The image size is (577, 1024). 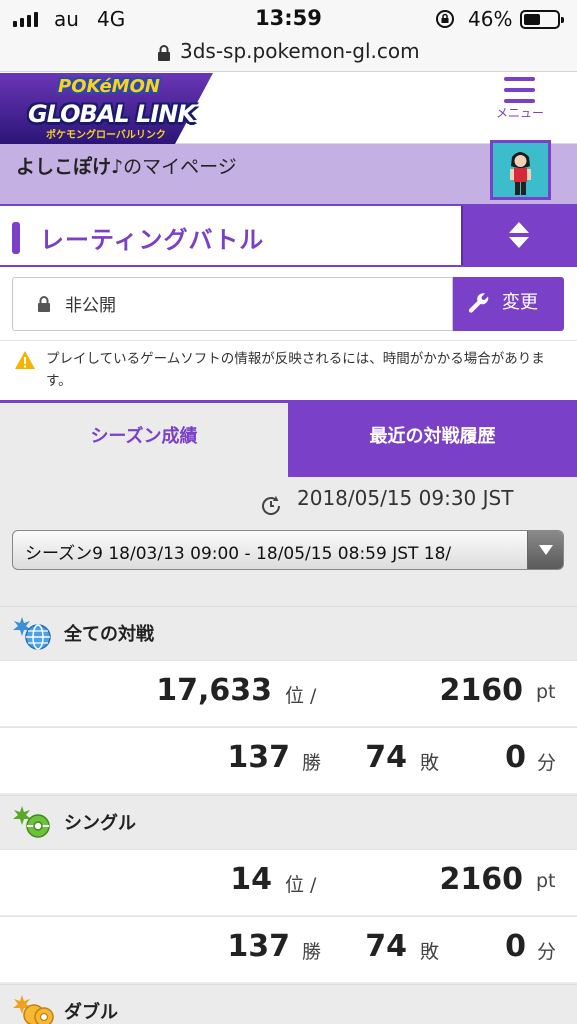 I want to click on player-name: よしこぽけ♪, so click(x=70, y=167).